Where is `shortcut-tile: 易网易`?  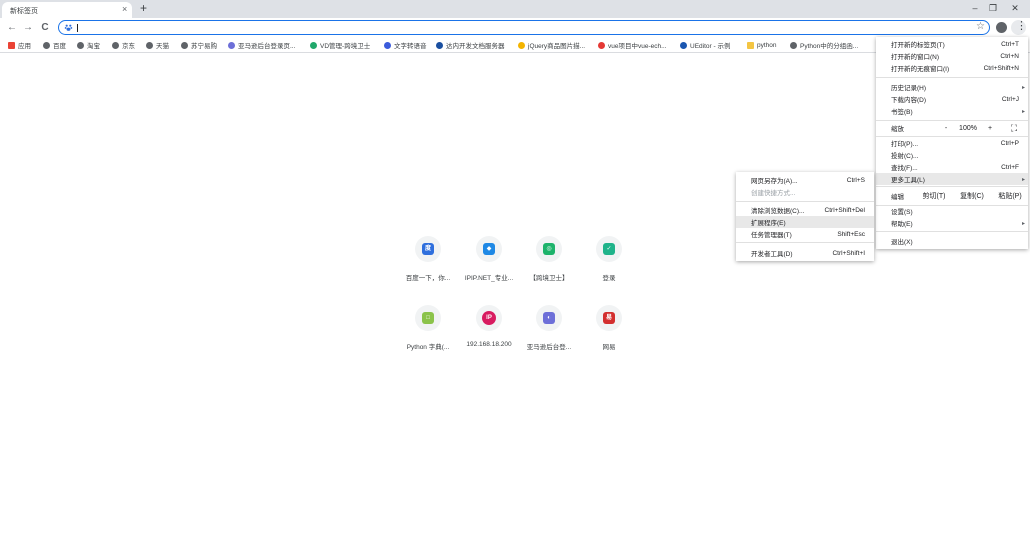 shortcut-tile: 易网易 is located at coordinates (609, 328).